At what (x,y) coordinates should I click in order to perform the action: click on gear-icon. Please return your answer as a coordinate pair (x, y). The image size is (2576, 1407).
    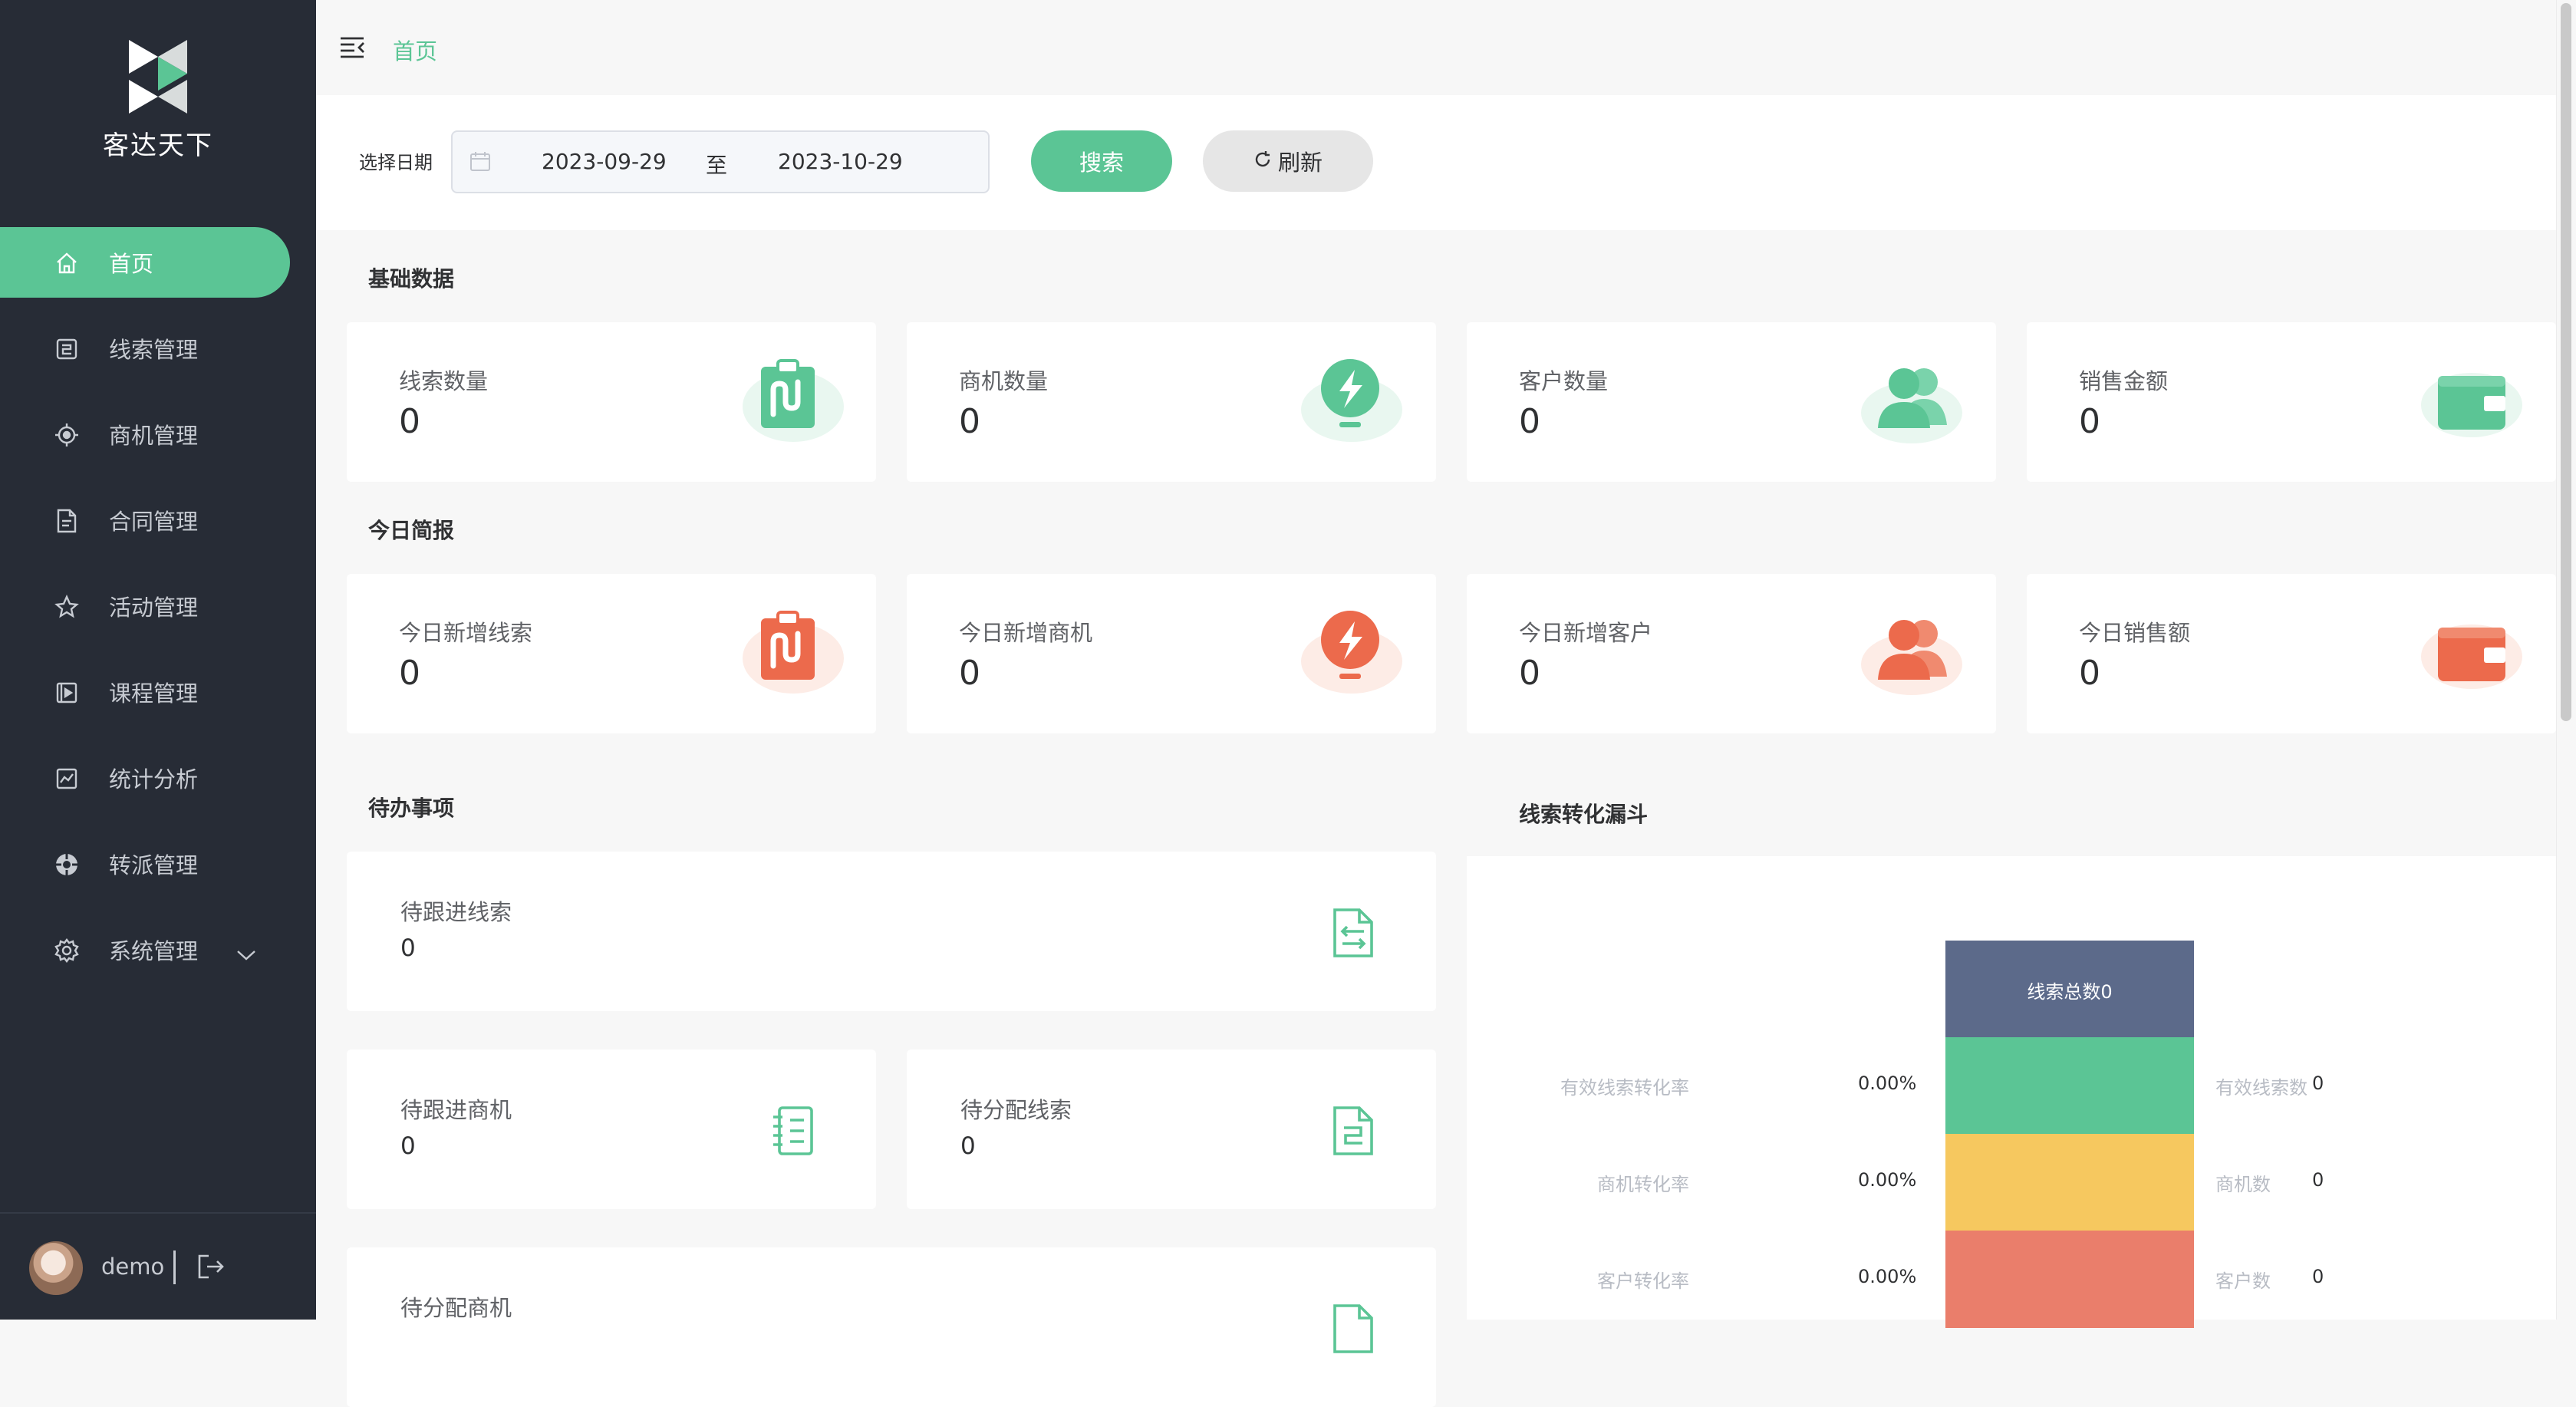
    Looking at the image, I should click on (67, 951).